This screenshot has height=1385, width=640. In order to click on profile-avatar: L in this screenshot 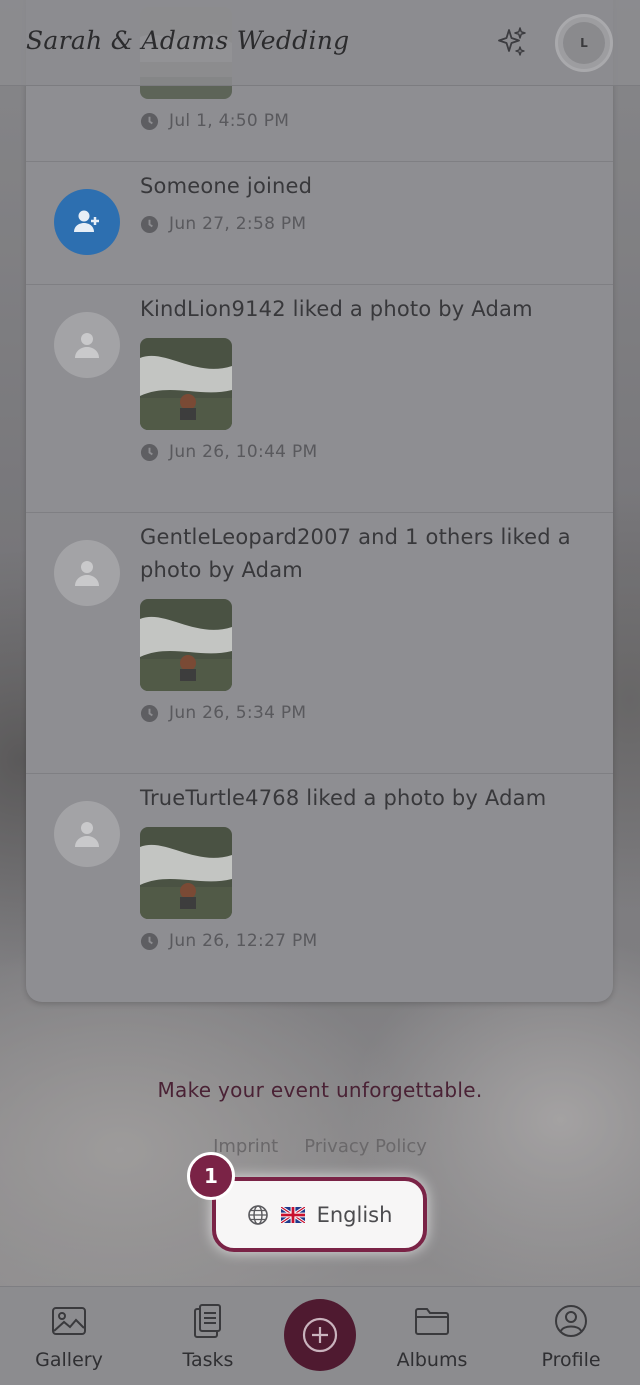, I will do `click(584, 43)`.